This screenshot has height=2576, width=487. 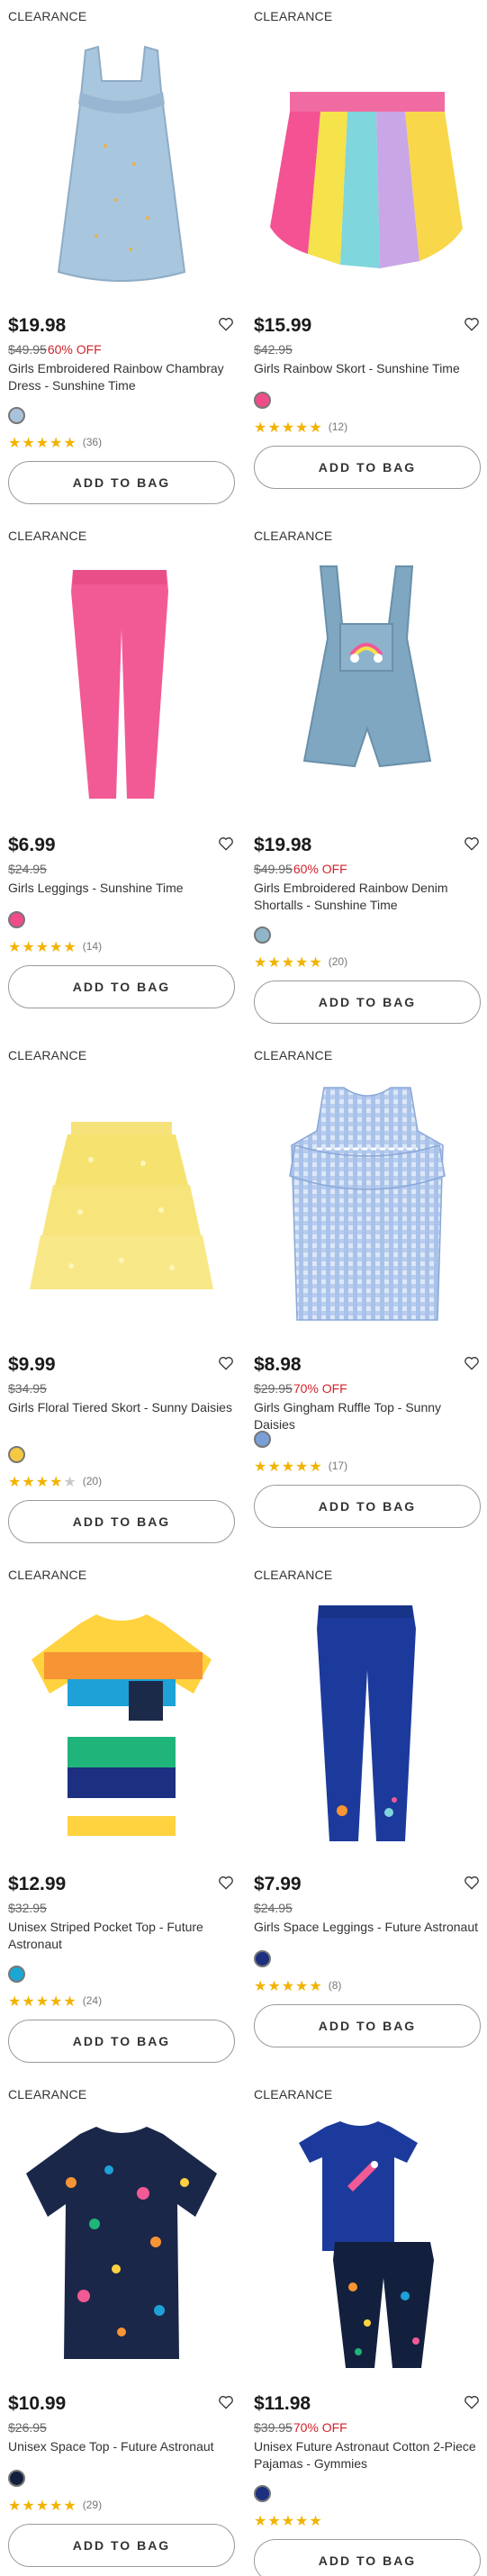 I want to click on original-price-value: $32.95, so click(x=27, y=1908).